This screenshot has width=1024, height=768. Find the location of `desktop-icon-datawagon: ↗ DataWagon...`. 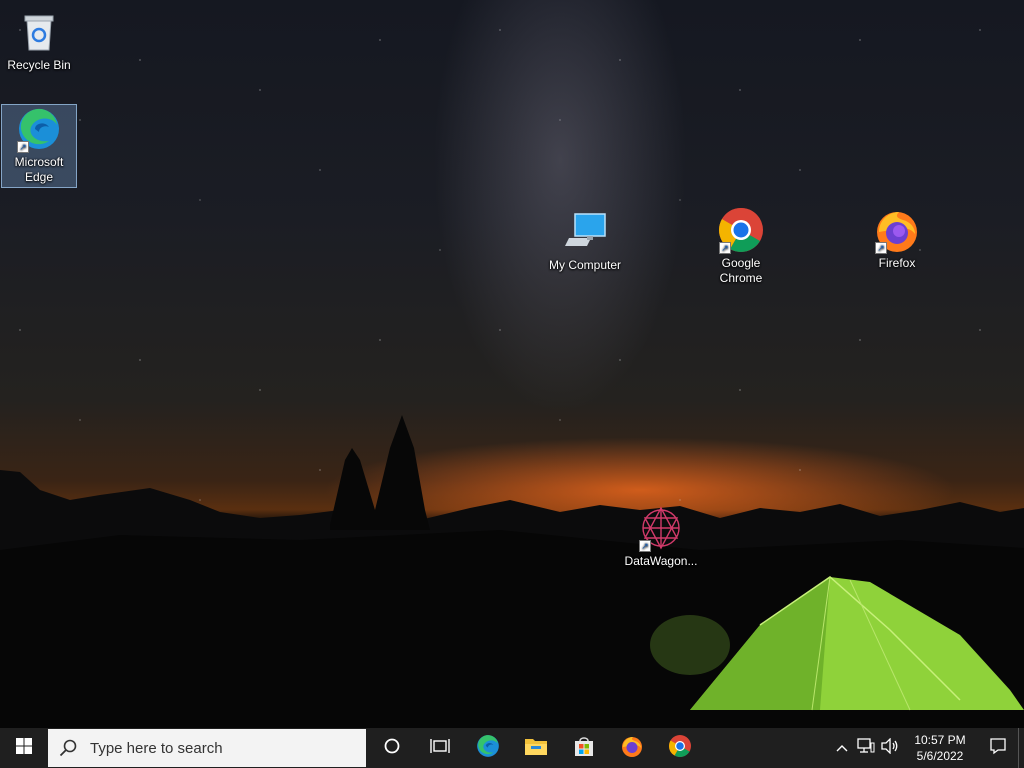

desktop-icon-datawagon: ↗ DataWagon... is located at coordinates (661, 536).